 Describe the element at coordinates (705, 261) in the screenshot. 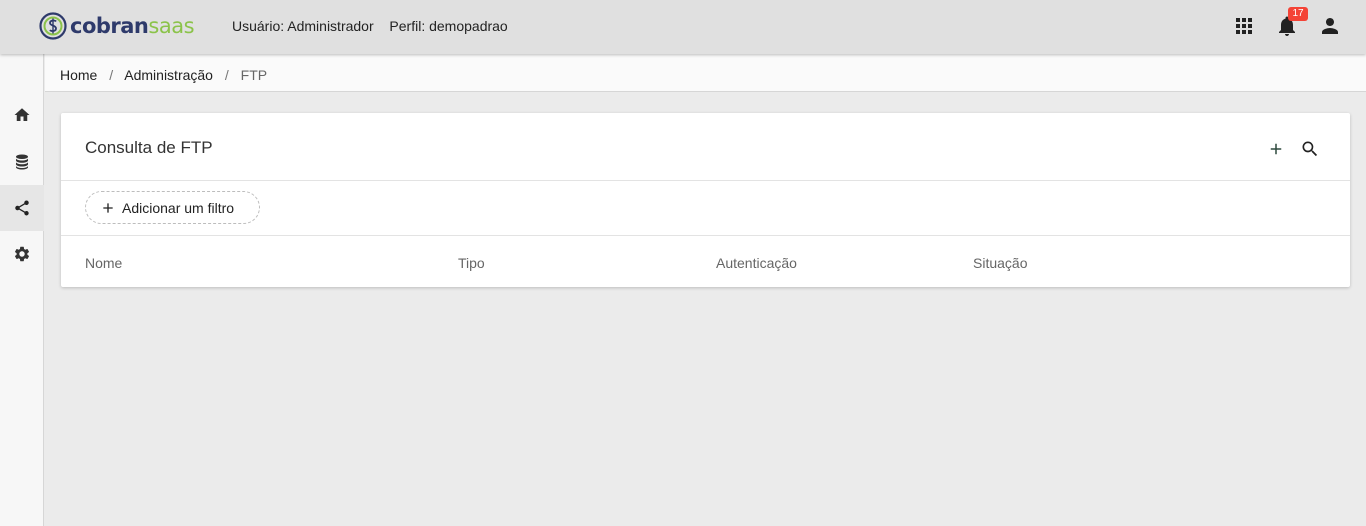

I see `table-header: Nome Tipo Autenticação Situação` at that location.